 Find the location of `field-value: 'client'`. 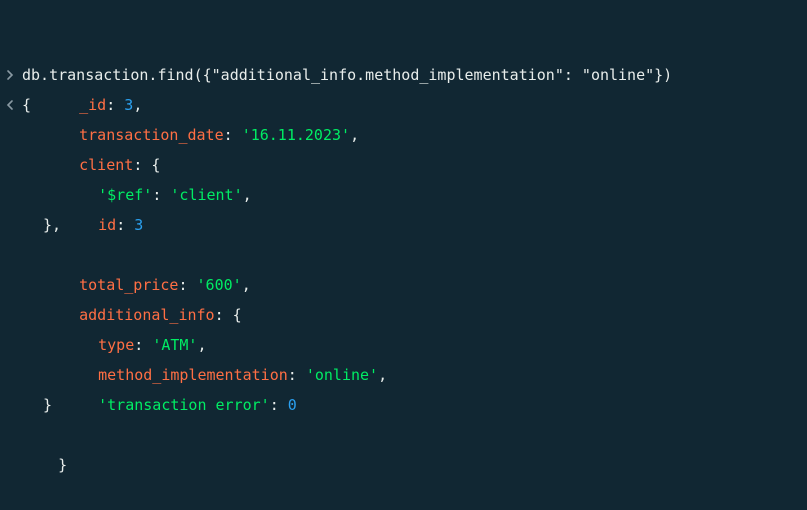

field-value: 'client' is located at coordinates (206, 195).